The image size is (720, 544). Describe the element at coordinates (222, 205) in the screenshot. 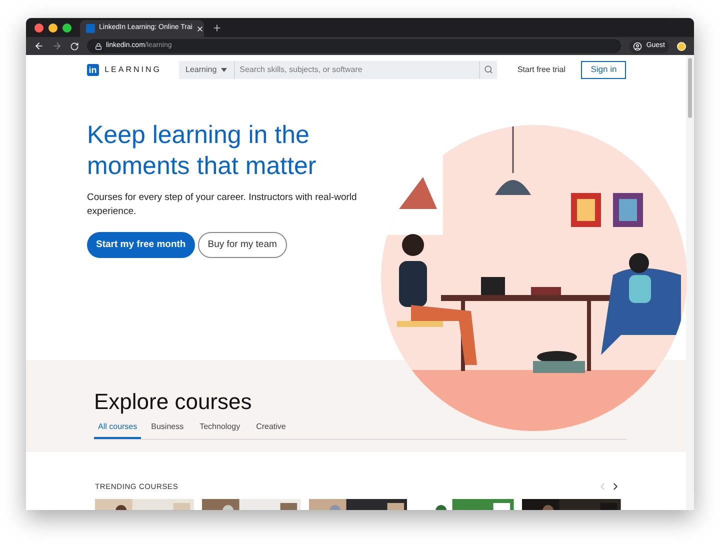

I see `hero-description: Courses for every step of your career. Instructors with real-world experience.` at that location.